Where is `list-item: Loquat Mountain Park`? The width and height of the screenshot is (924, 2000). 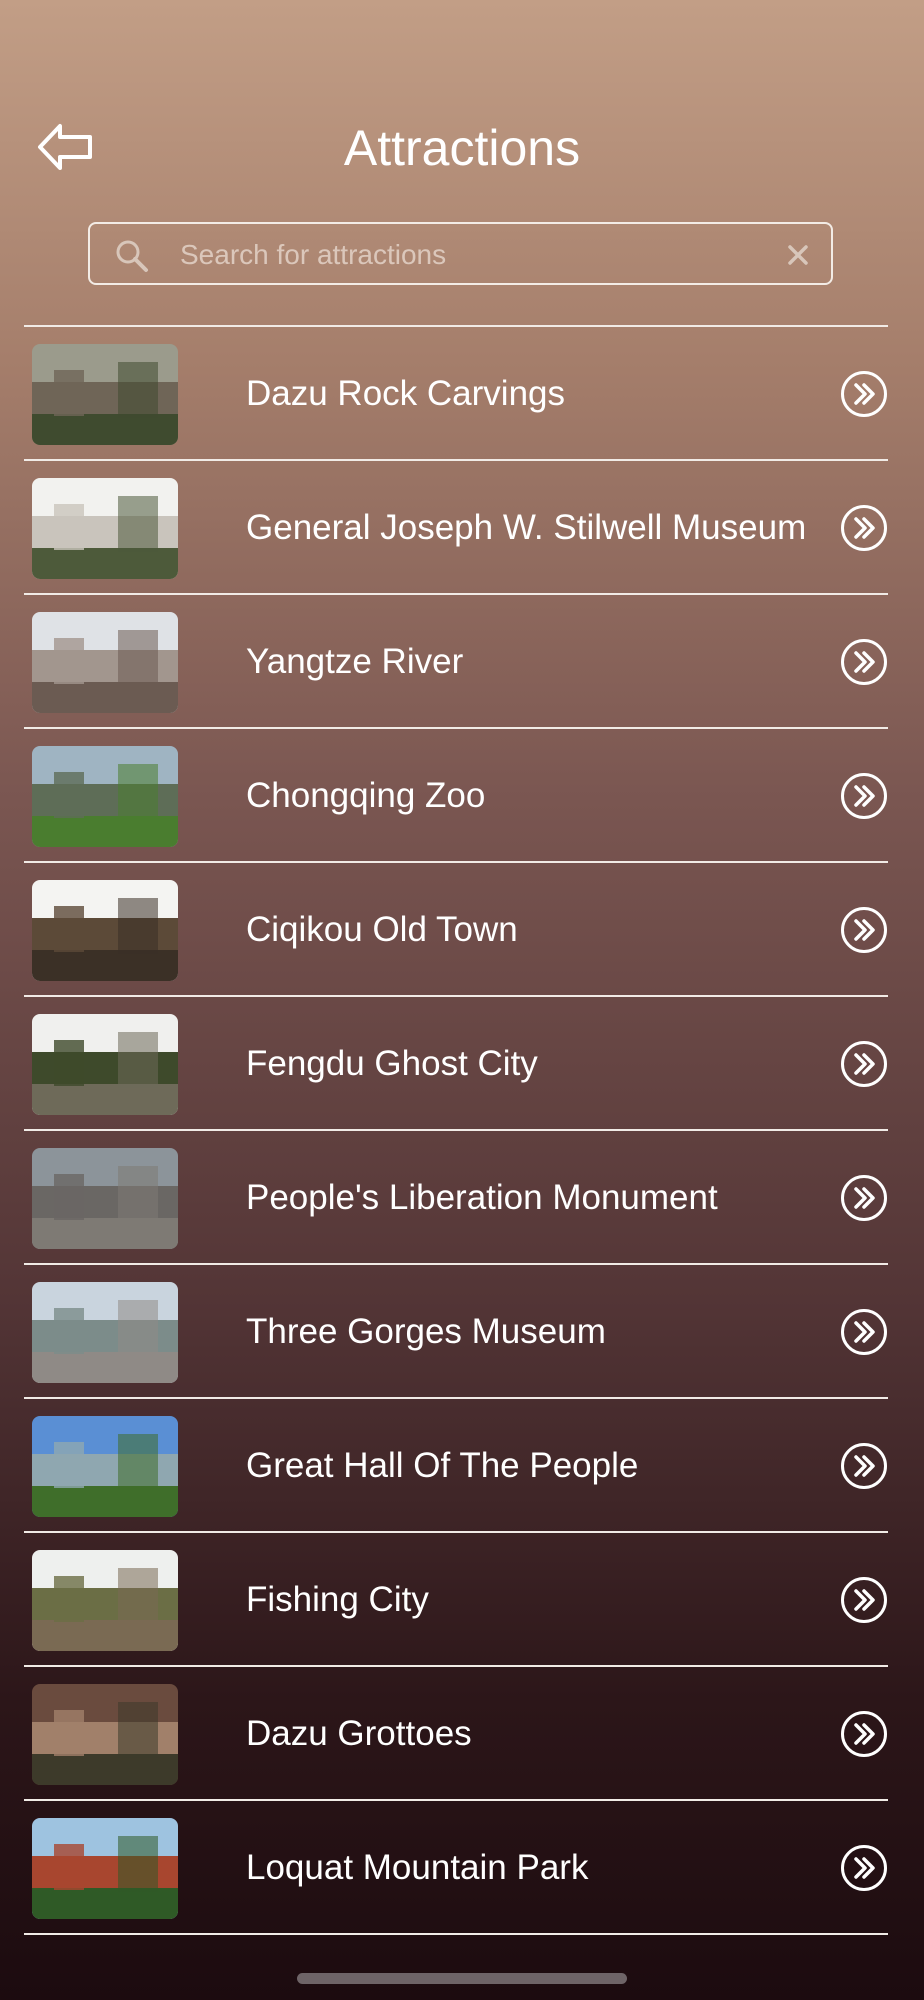
list-item: Loquat Mountain Park is located at coordinates (456, 1868).